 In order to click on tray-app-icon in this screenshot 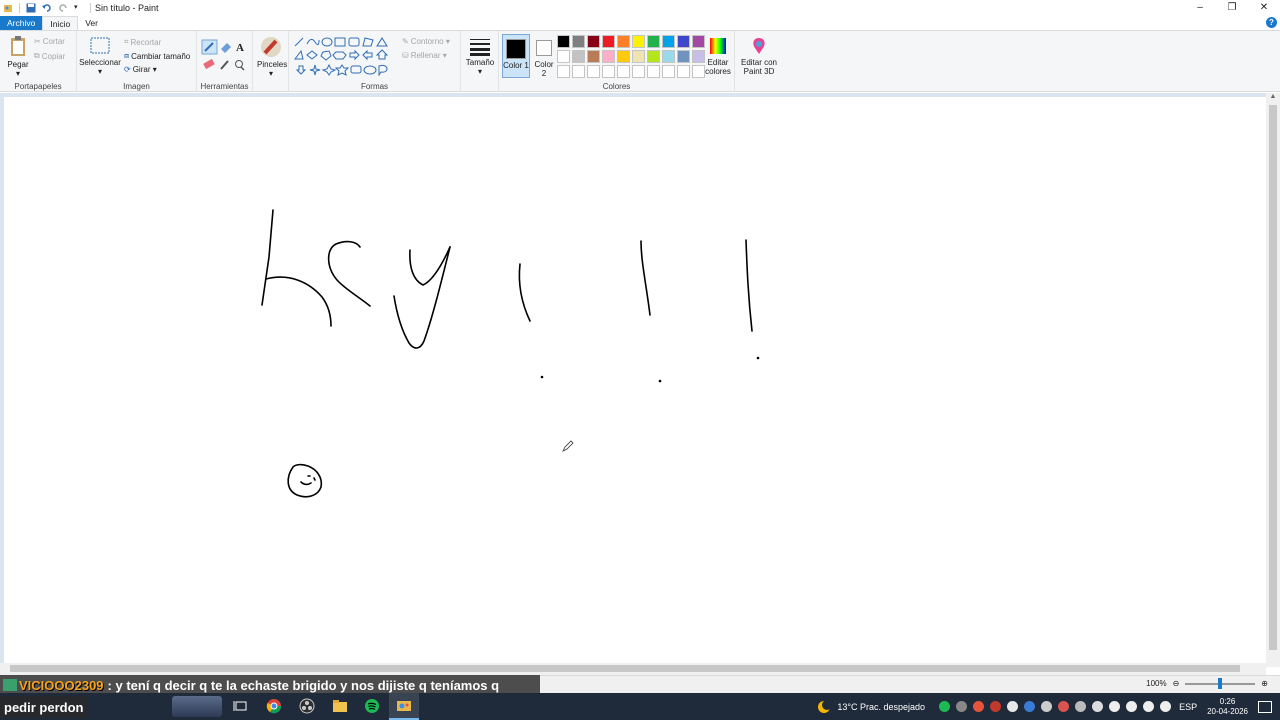, I will do `click(1013, 706)`.